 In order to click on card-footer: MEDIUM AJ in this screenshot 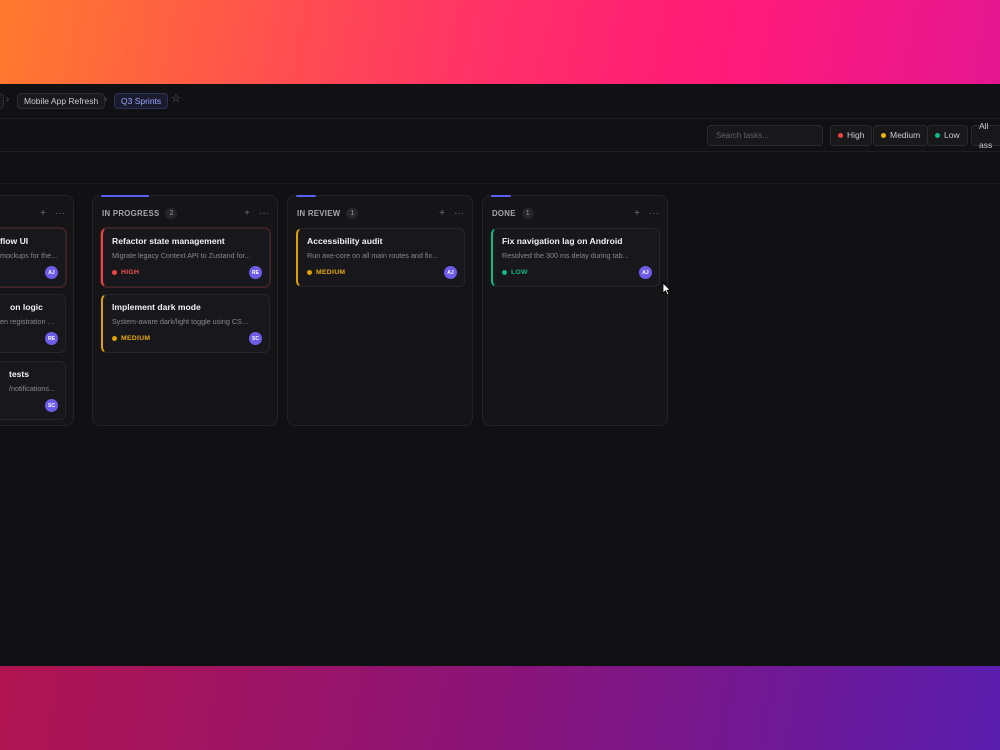, I will do `click(382, 272)`.